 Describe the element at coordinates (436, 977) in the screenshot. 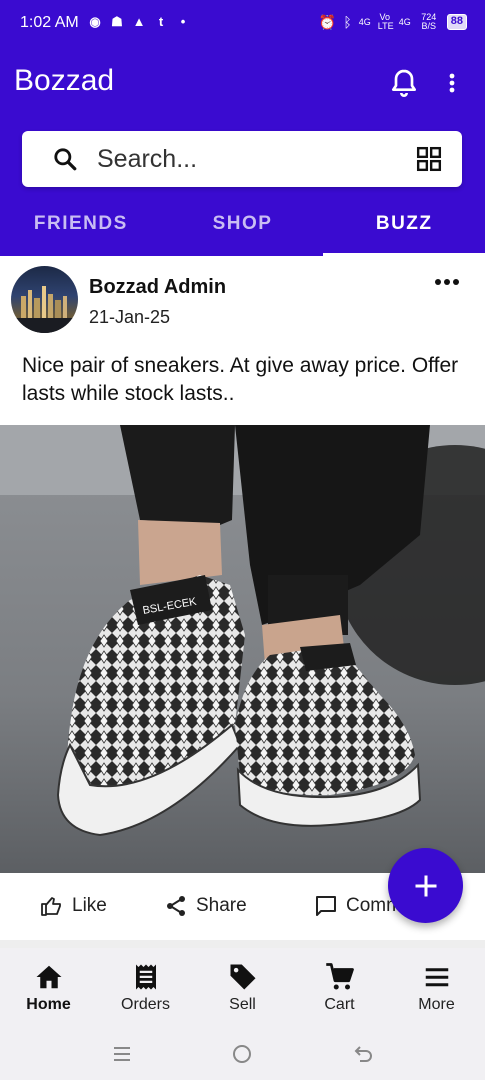

I see `menu-icon` at that location.